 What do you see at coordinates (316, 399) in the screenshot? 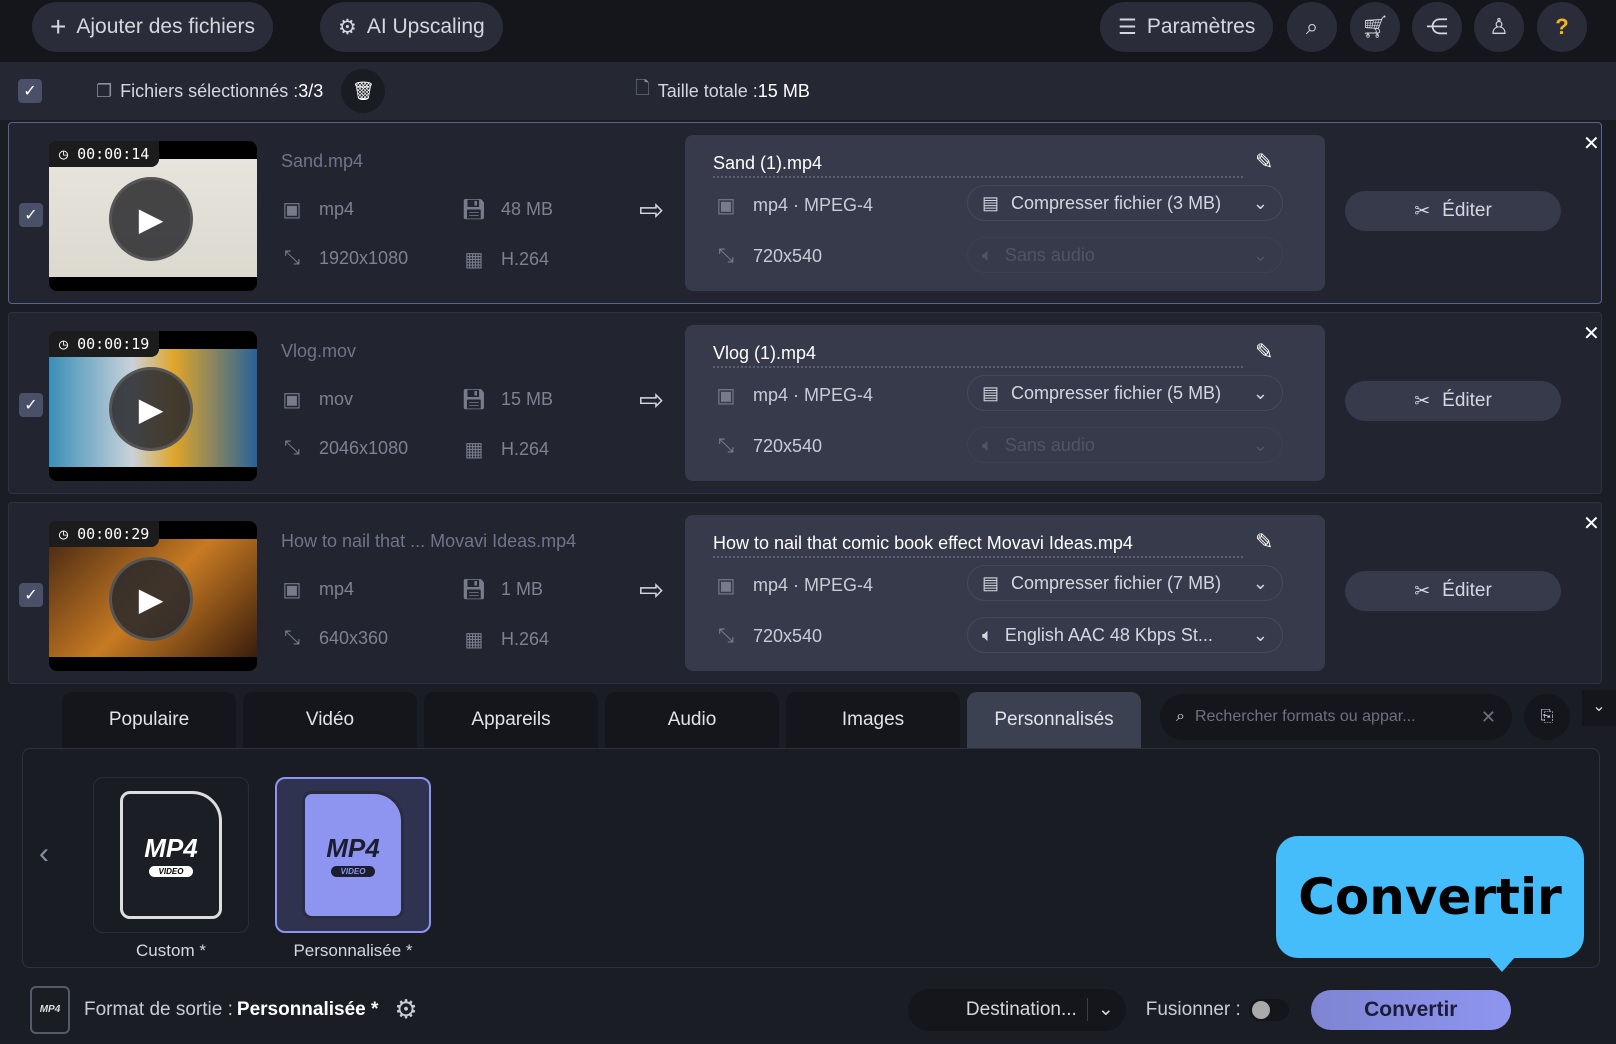
I see `source-format: ▣ mov` at bounding box center [316, 399].